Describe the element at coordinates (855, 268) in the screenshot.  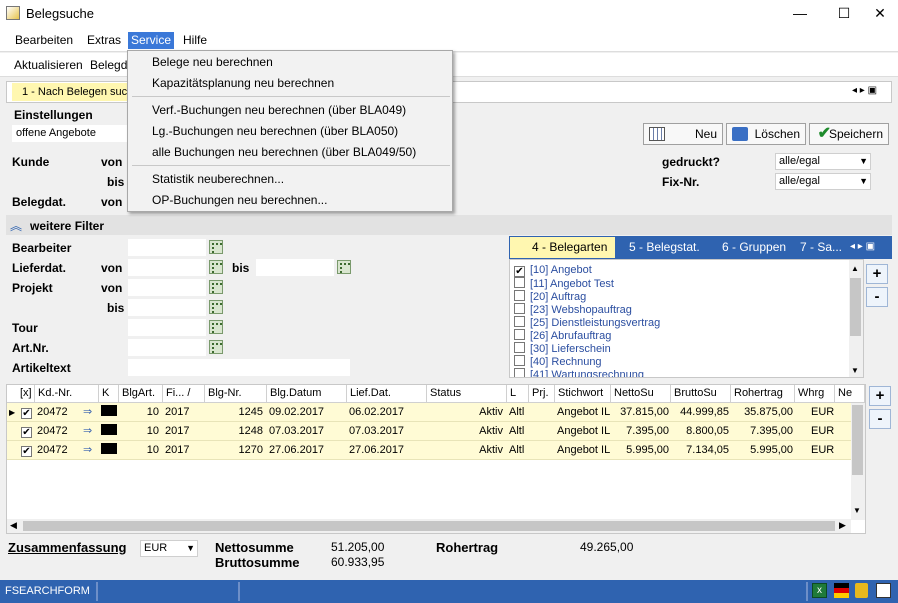
I see `scroll-up-icon: ▲` at that location.